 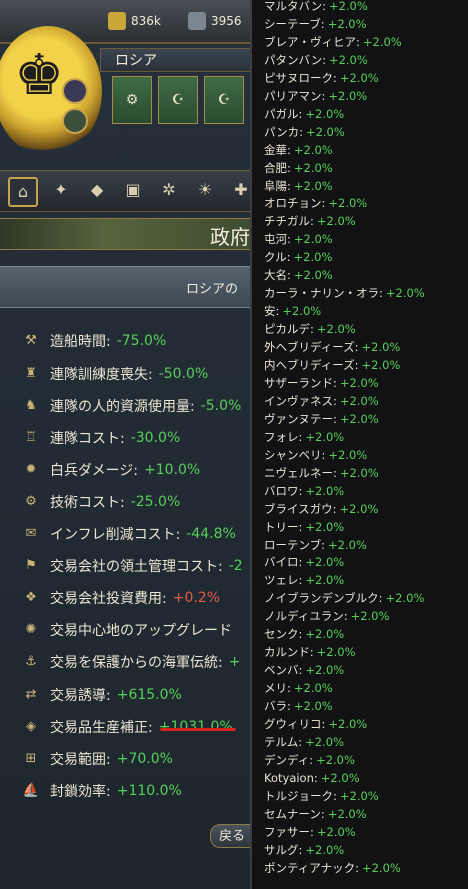 I want to click on tooltip-row: セムナーン: +2.0%, so click(x=315, y=814).